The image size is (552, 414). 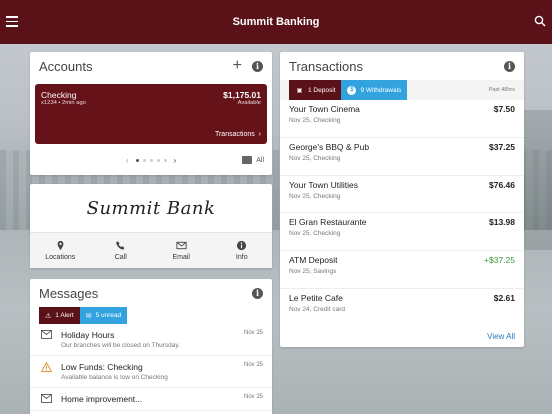 I want to click on top-bar: Summit Banking, so click(x=276, y=22).